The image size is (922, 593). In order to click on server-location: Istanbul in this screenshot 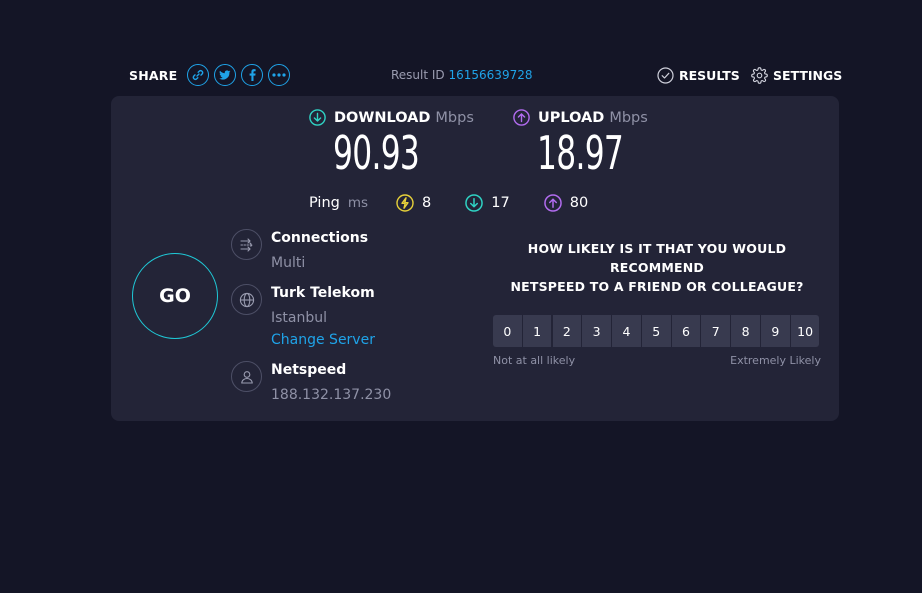, I will do `click(299, 318)`.